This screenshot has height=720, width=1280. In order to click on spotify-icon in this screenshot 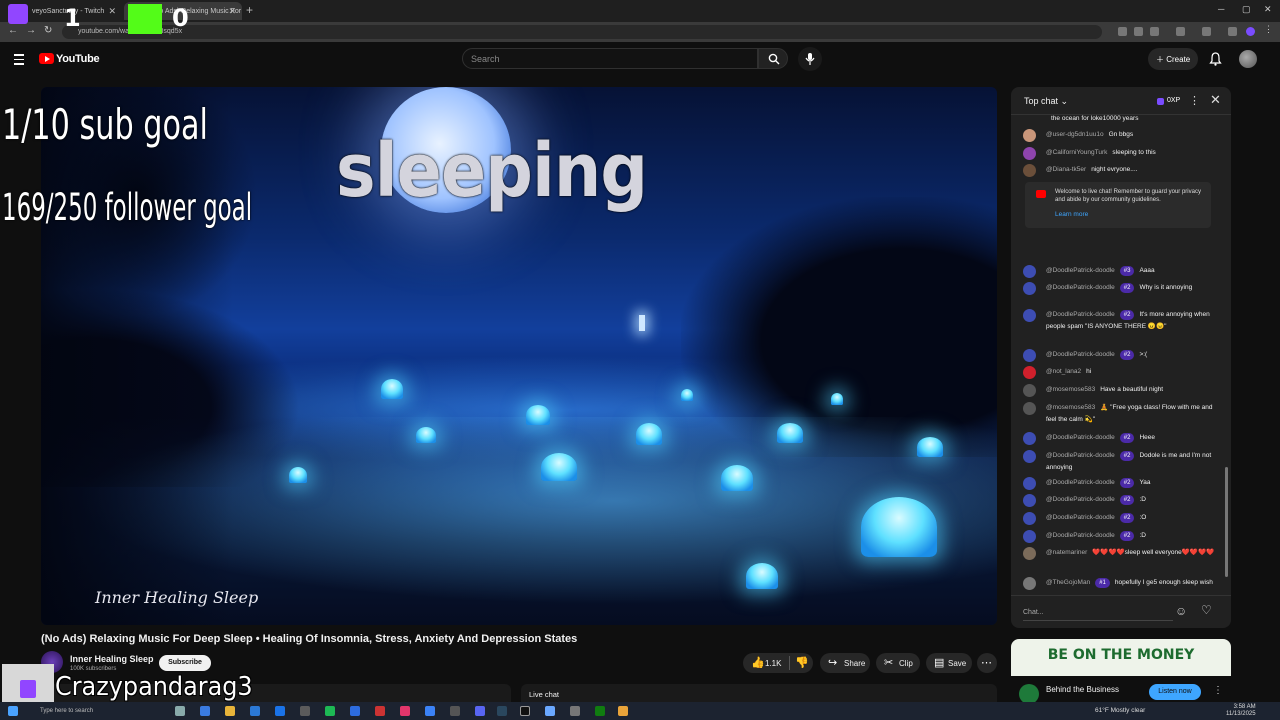, I will do `click(330, 711)`.